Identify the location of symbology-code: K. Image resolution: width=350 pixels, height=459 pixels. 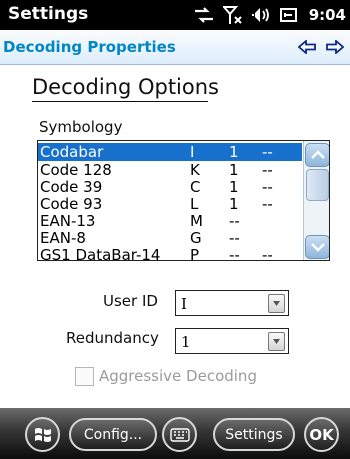
(195, 170).